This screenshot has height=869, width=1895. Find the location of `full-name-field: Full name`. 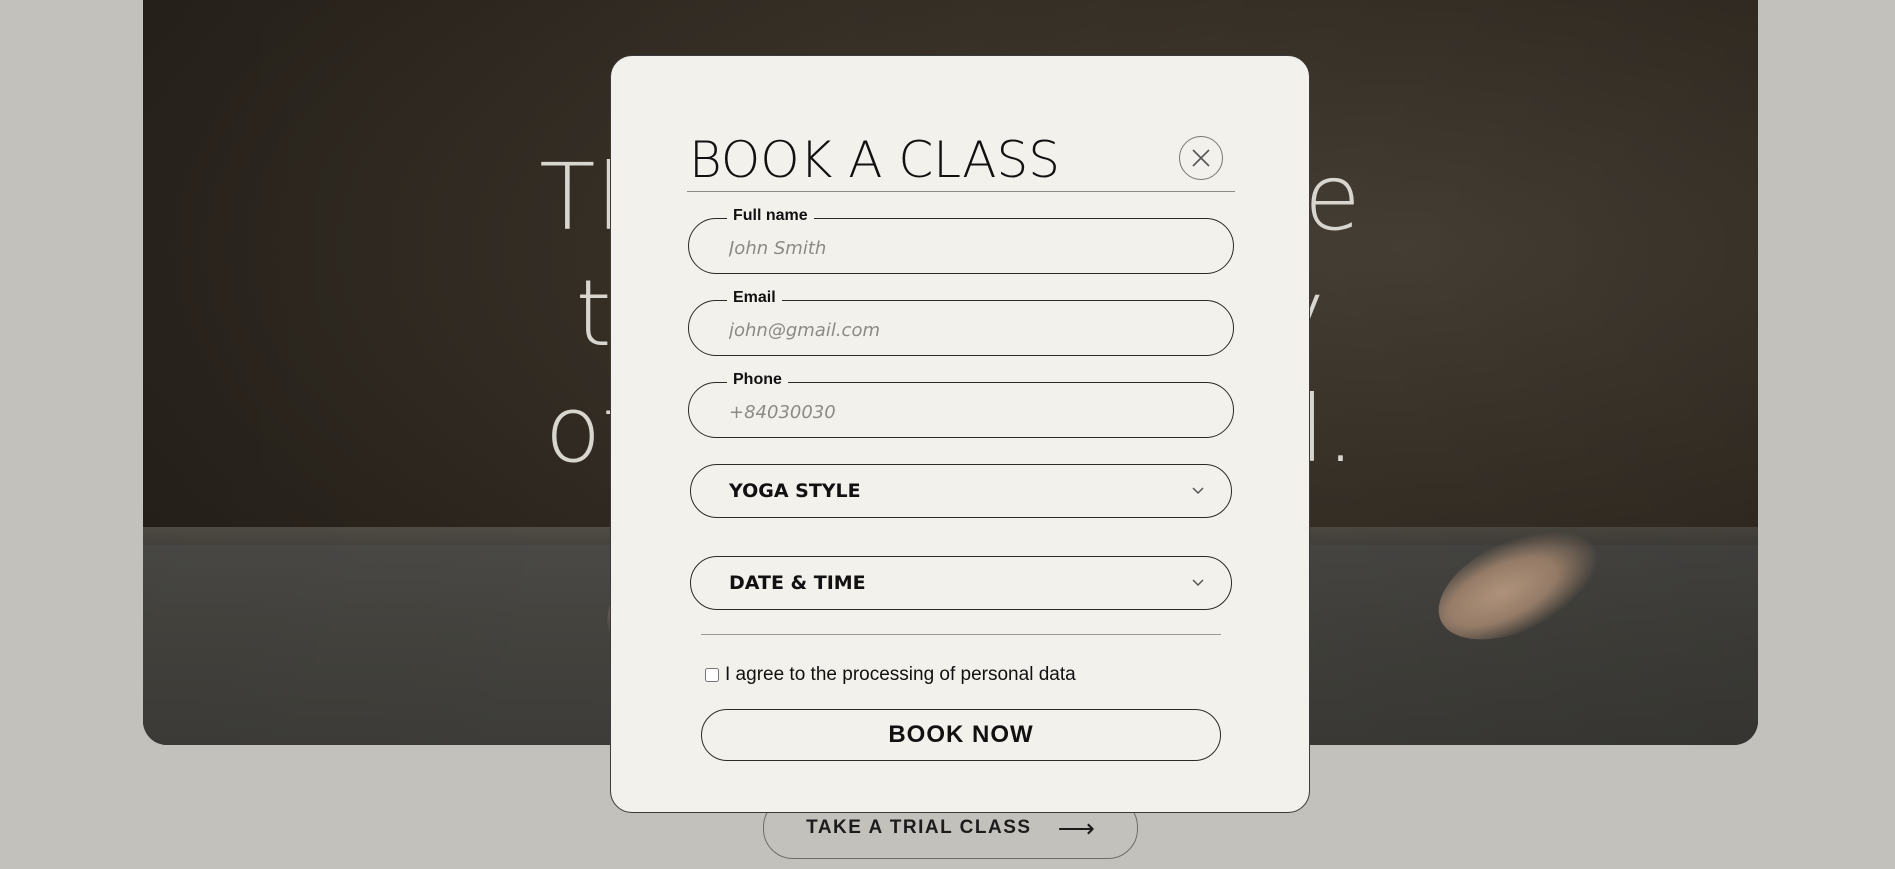

full-name-field: Full name is located at coordinates (961, 240).